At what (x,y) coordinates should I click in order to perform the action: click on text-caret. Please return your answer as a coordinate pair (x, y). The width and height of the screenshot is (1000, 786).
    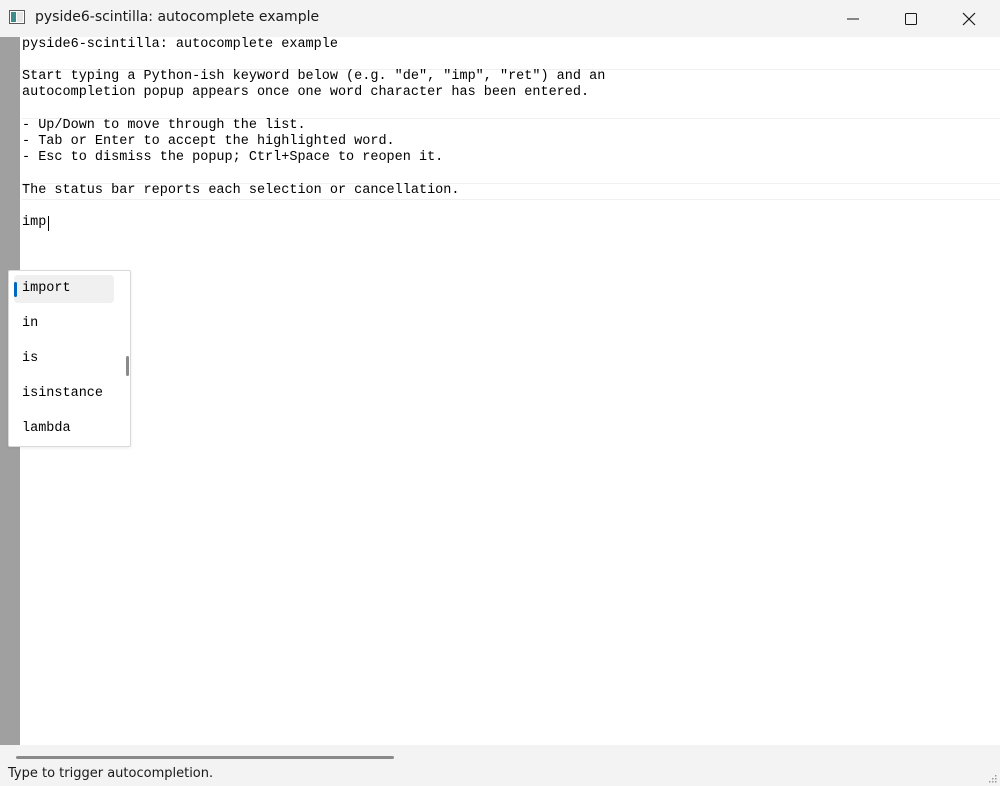
    Looking at the image, I should click on (48, 223).